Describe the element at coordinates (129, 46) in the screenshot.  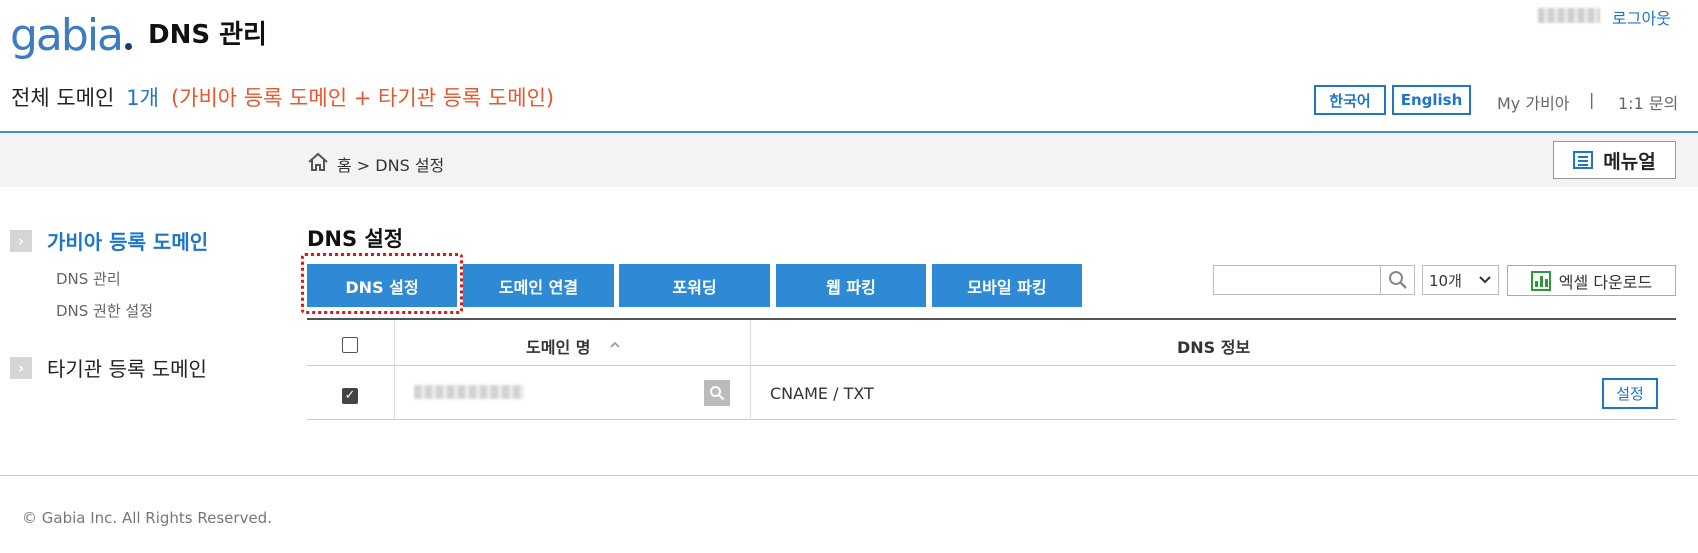
I see `logo-dot` at that location.